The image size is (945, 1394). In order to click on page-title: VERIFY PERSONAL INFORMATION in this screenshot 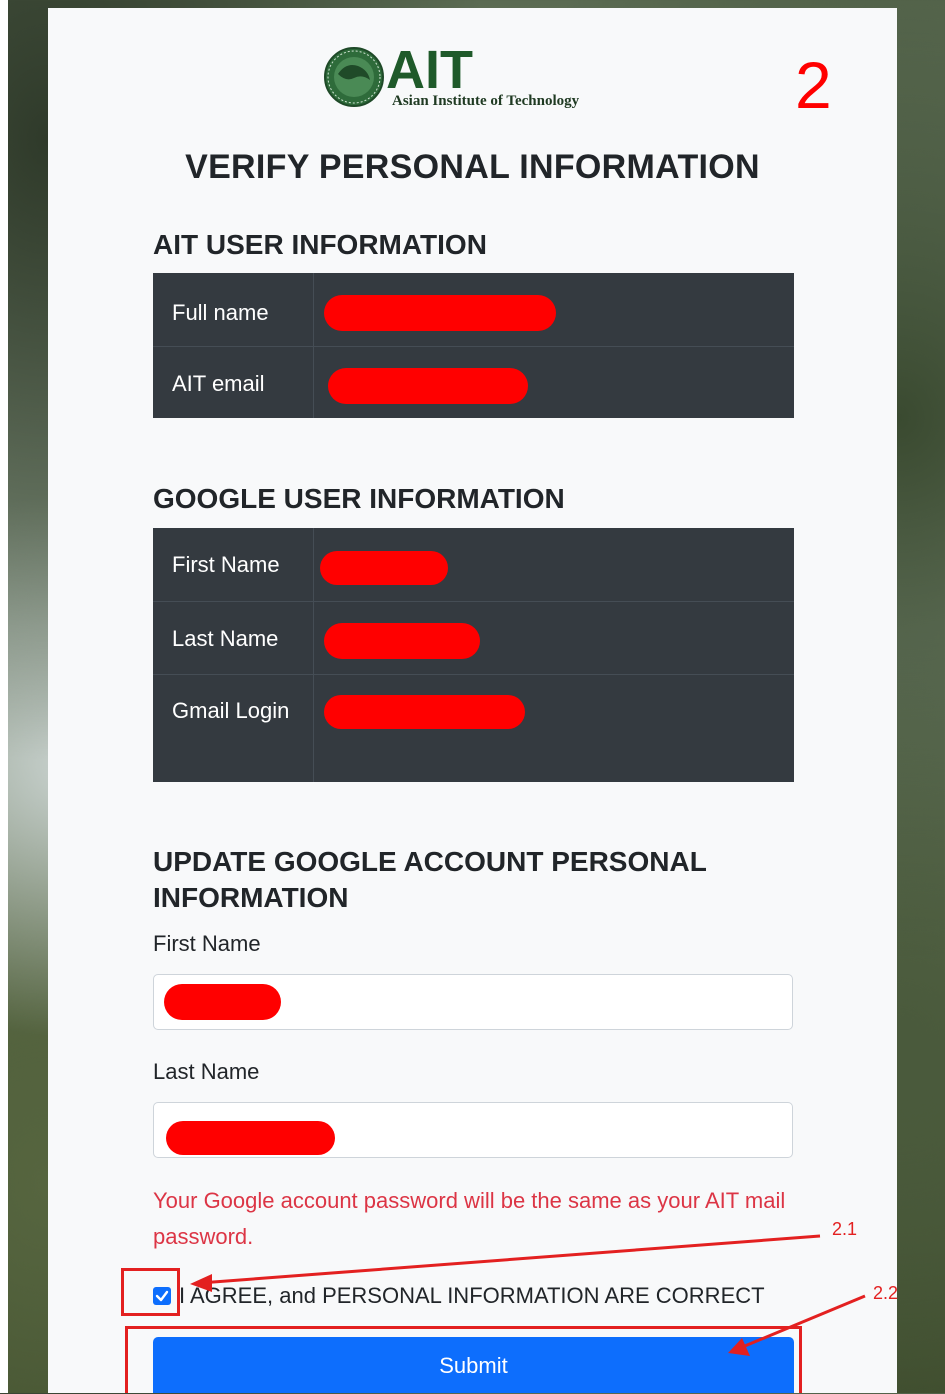, I will do `click(472, 167)`.